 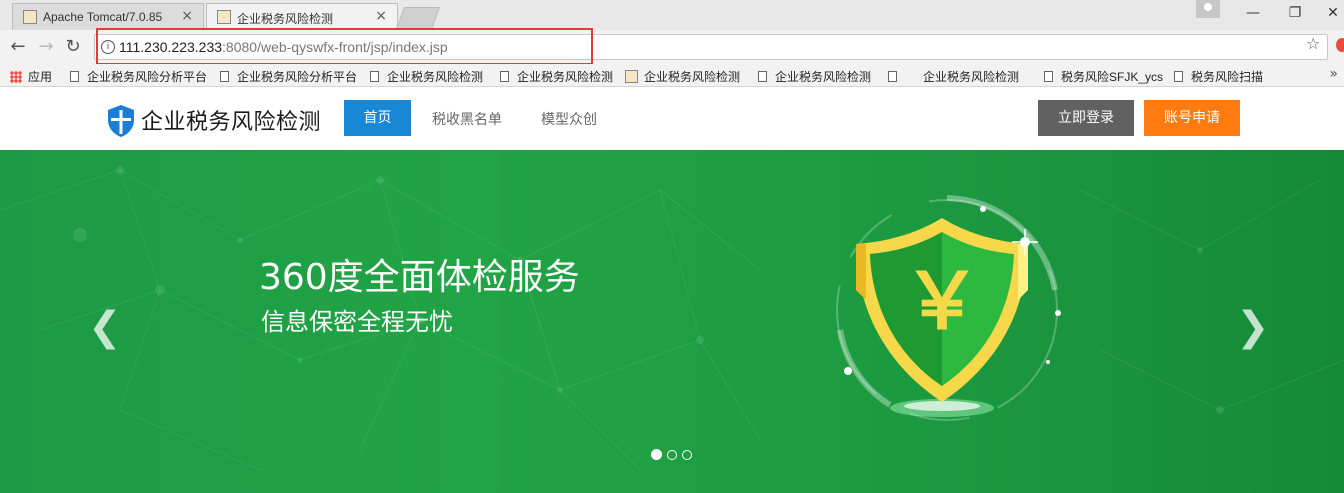 What do you see at coordinates (1112, 77) in the screenshot?
I see `bookmark-label: 税务风险SFJK_ycs` at bounding box center [1112, 77].